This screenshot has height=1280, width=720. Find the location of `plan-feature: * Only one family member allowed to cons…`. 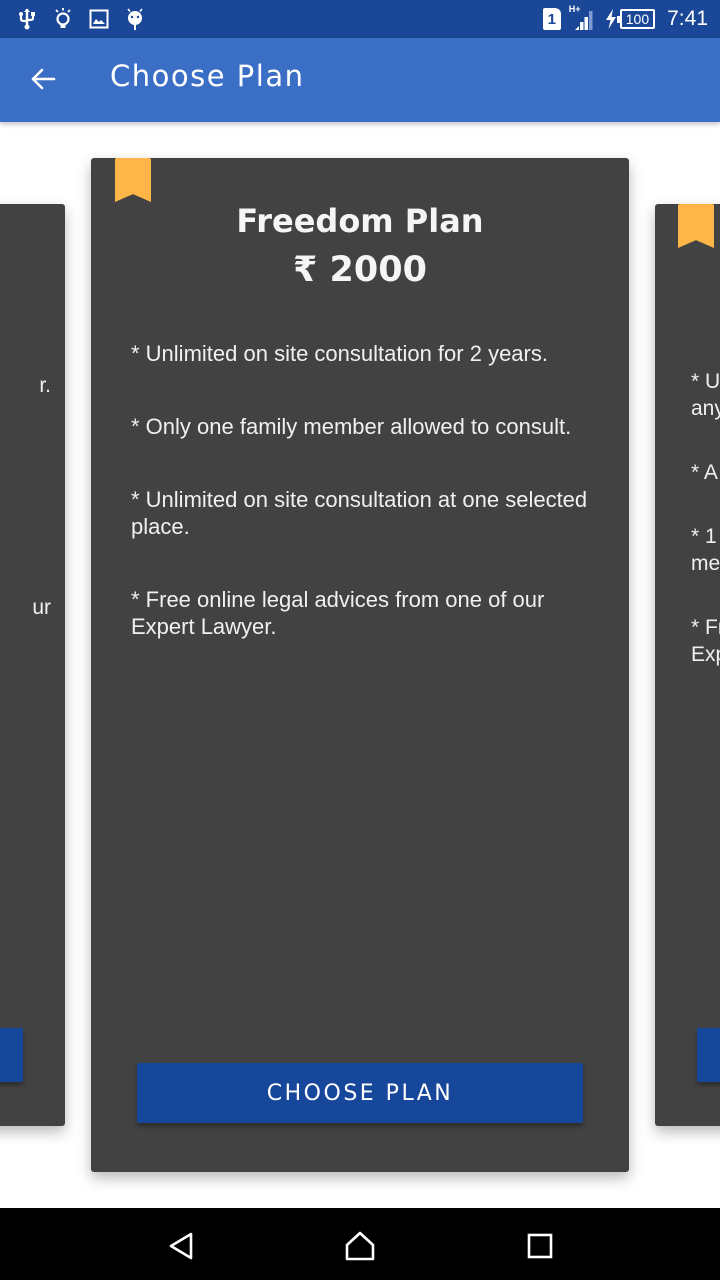

plan-feature: * Only one family member allowed to cons… is located at coordinates (351, 426).